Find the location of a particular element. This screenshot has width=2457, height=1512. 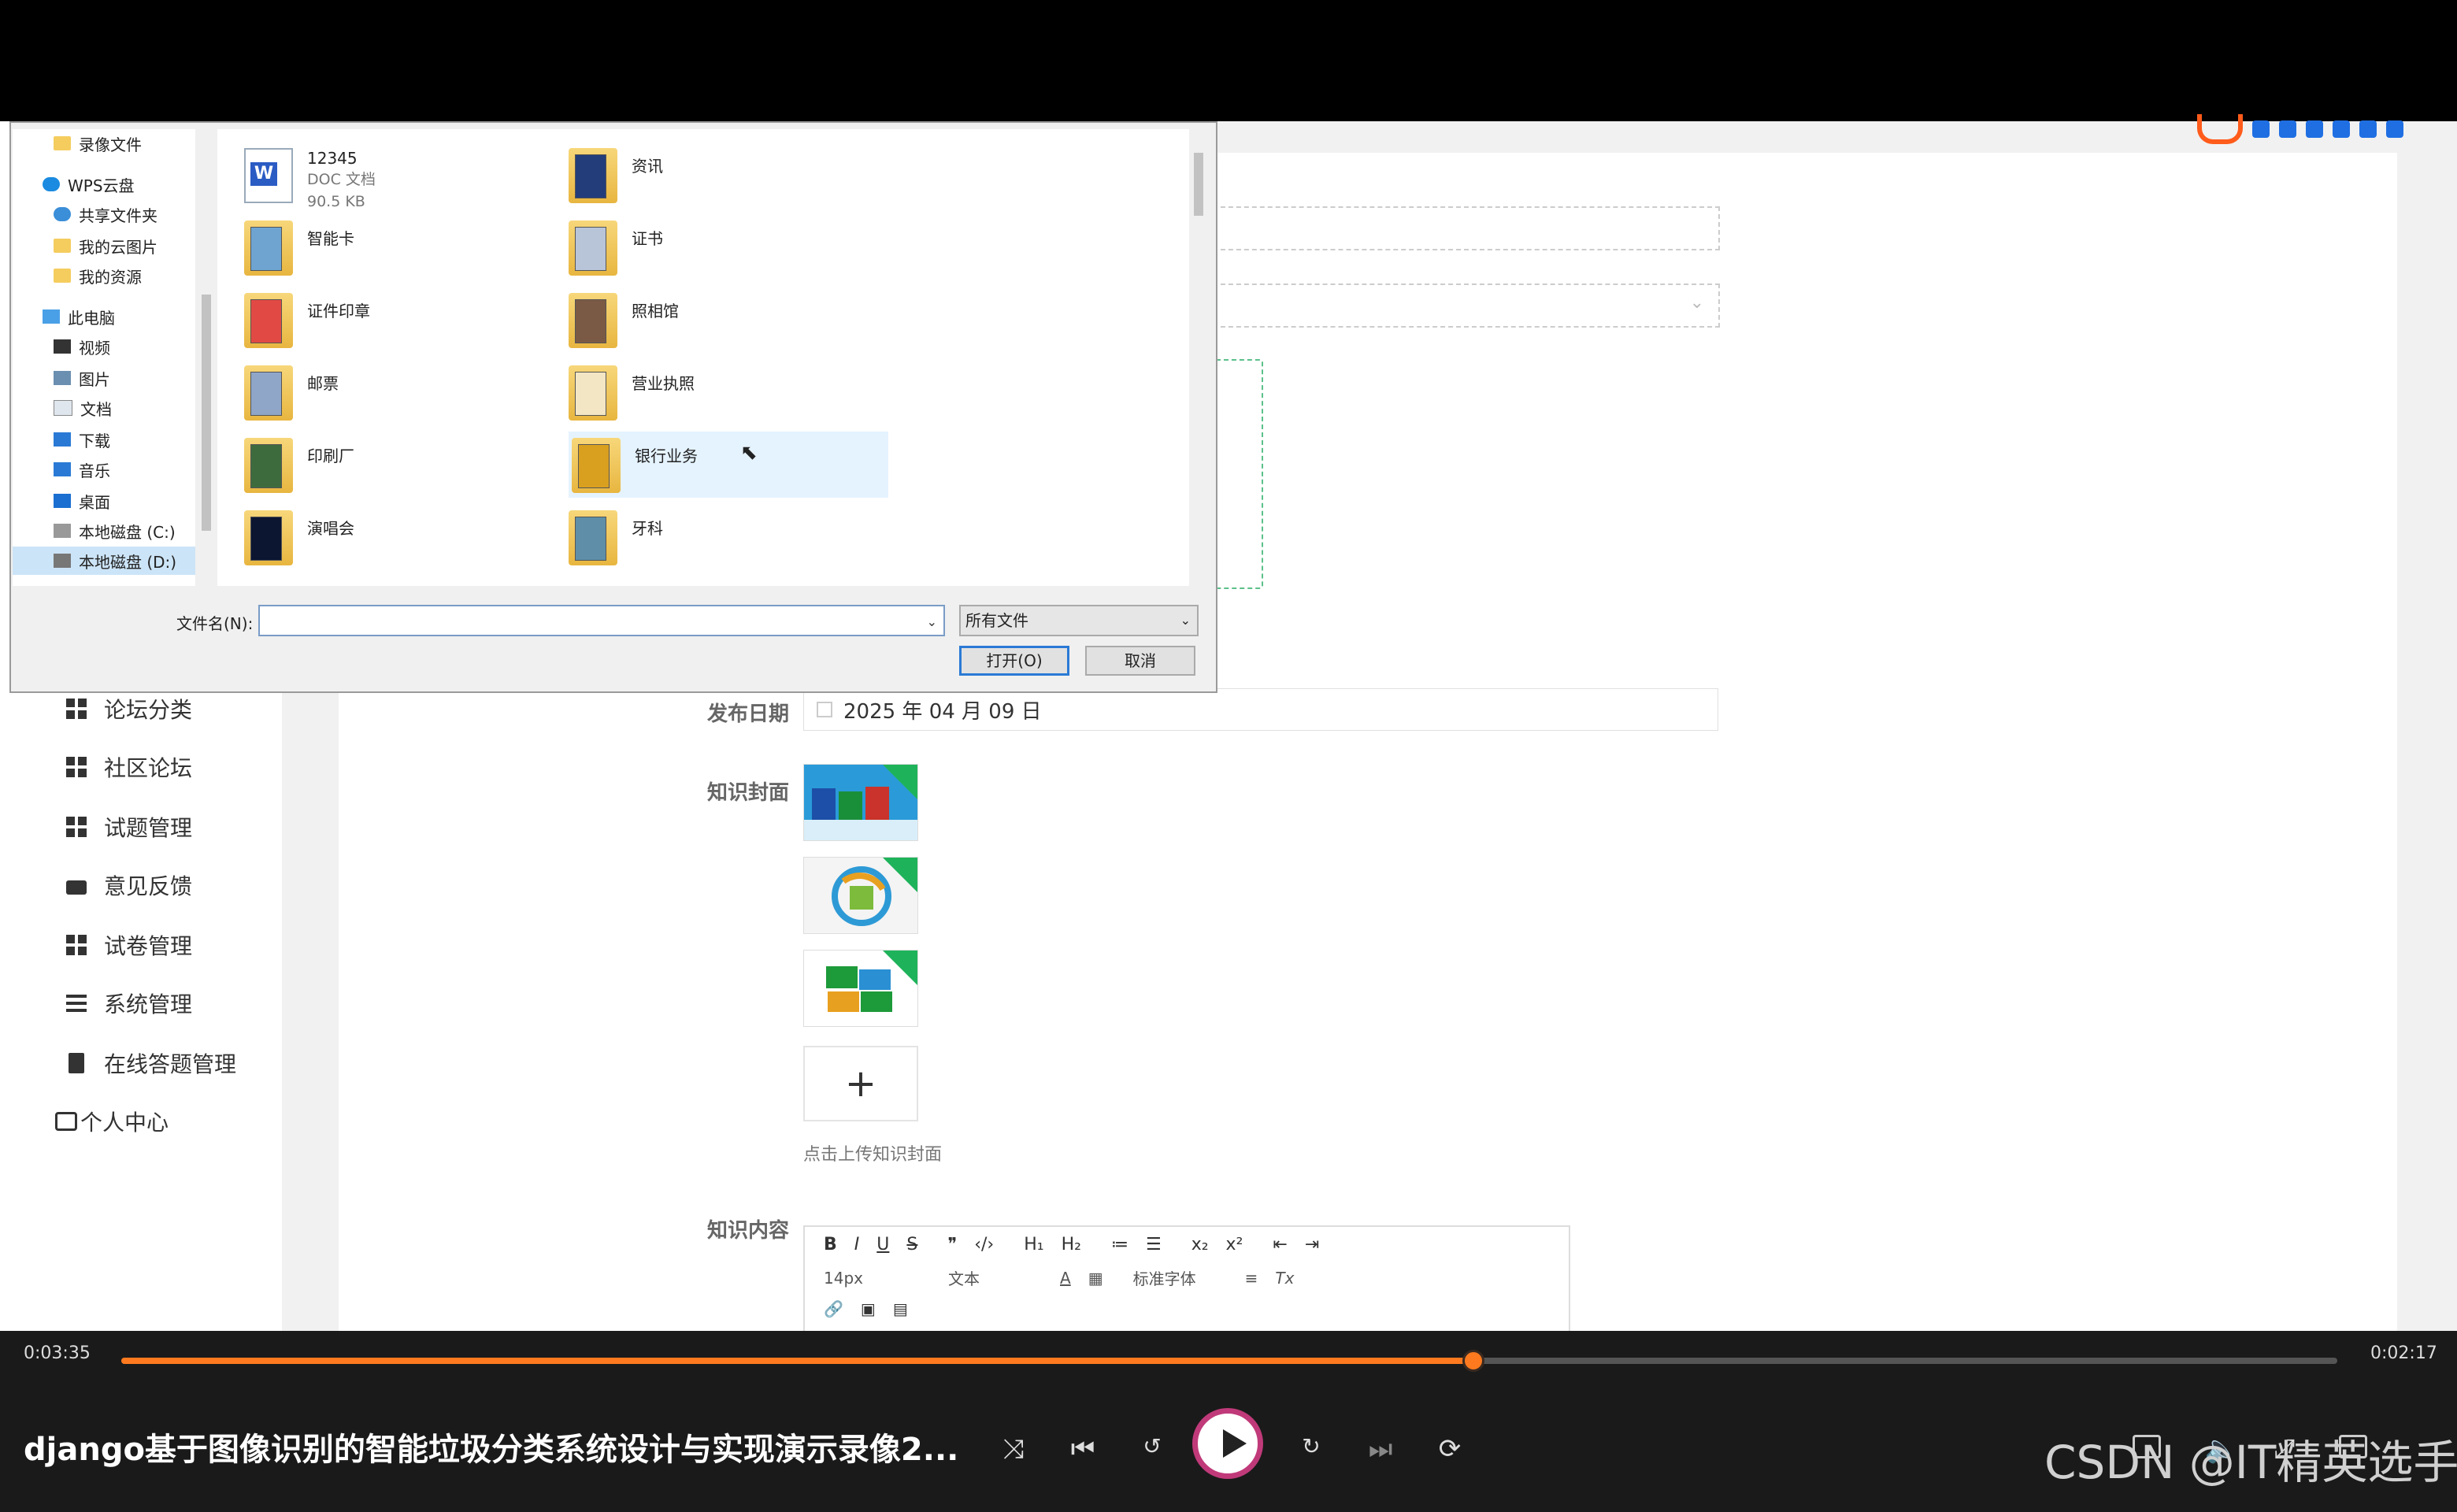

font-color-button: A is located at coordinates (1065, 1278).